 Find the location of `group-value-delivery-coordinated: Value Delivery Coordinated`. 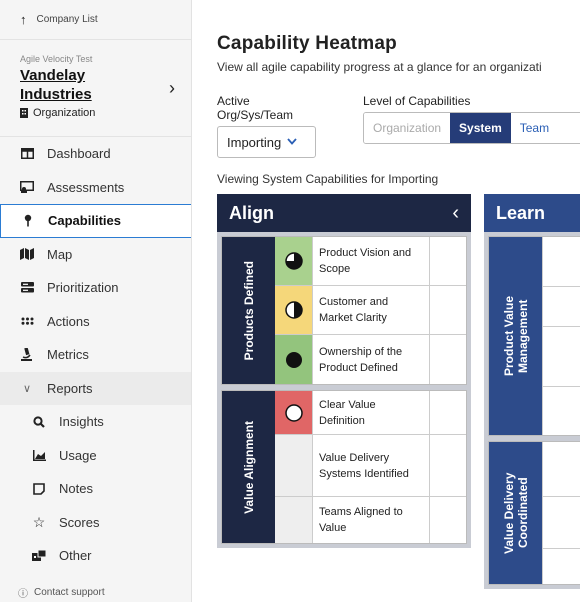

group-value-delivery-coordinated: Value Delivery Coordinated is located at coordinates (534, 513).